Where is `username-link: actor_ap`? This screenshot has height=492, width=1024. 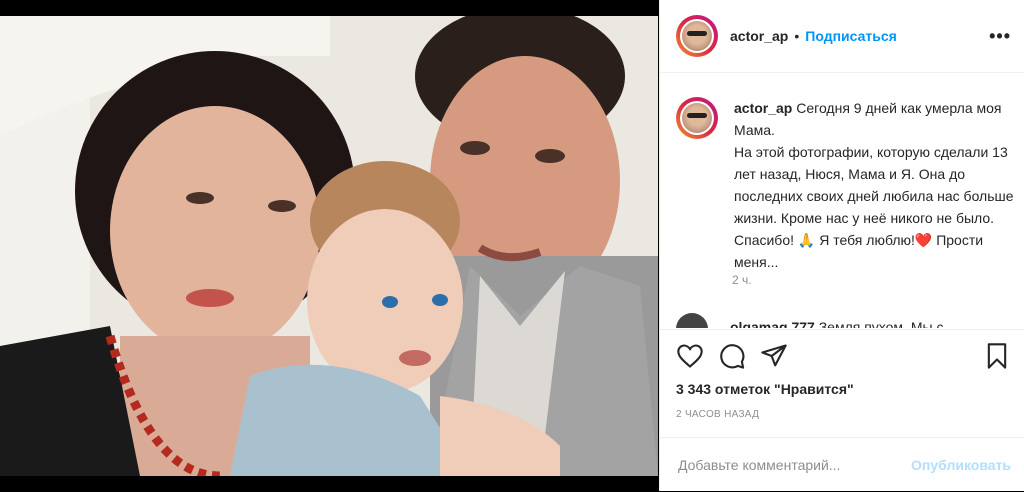 username-link: actor_ap is located at coordinates (759, 36).